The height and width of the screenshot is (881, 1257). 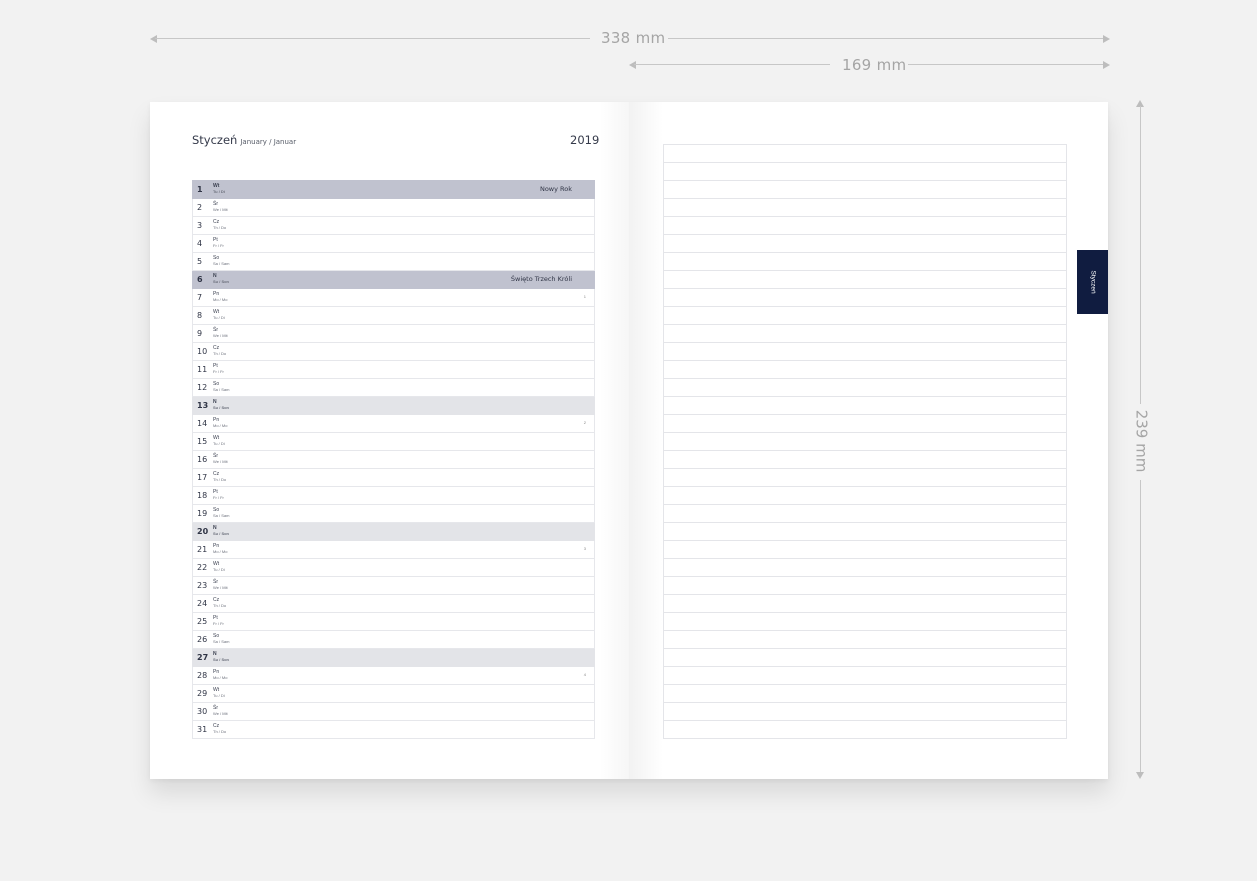 What do you see at coordinates (633, 38) in the screenshot?
I see `width-label: 338 mm` at bounding box center [633, 38].